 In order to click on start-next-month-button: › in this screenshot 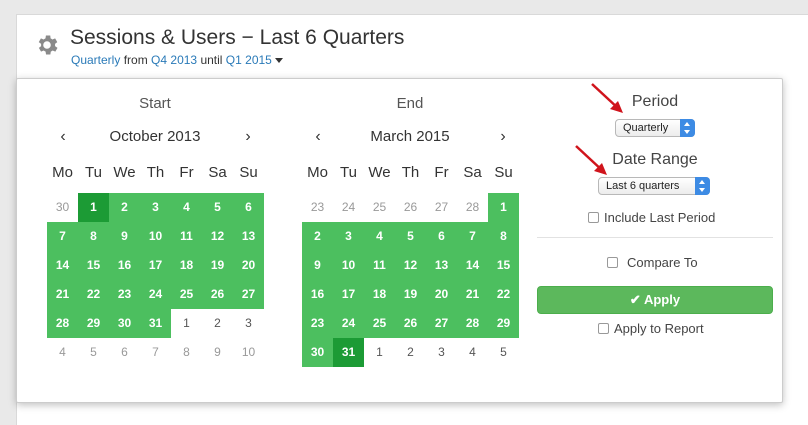, I will do `click(248, 137)`.